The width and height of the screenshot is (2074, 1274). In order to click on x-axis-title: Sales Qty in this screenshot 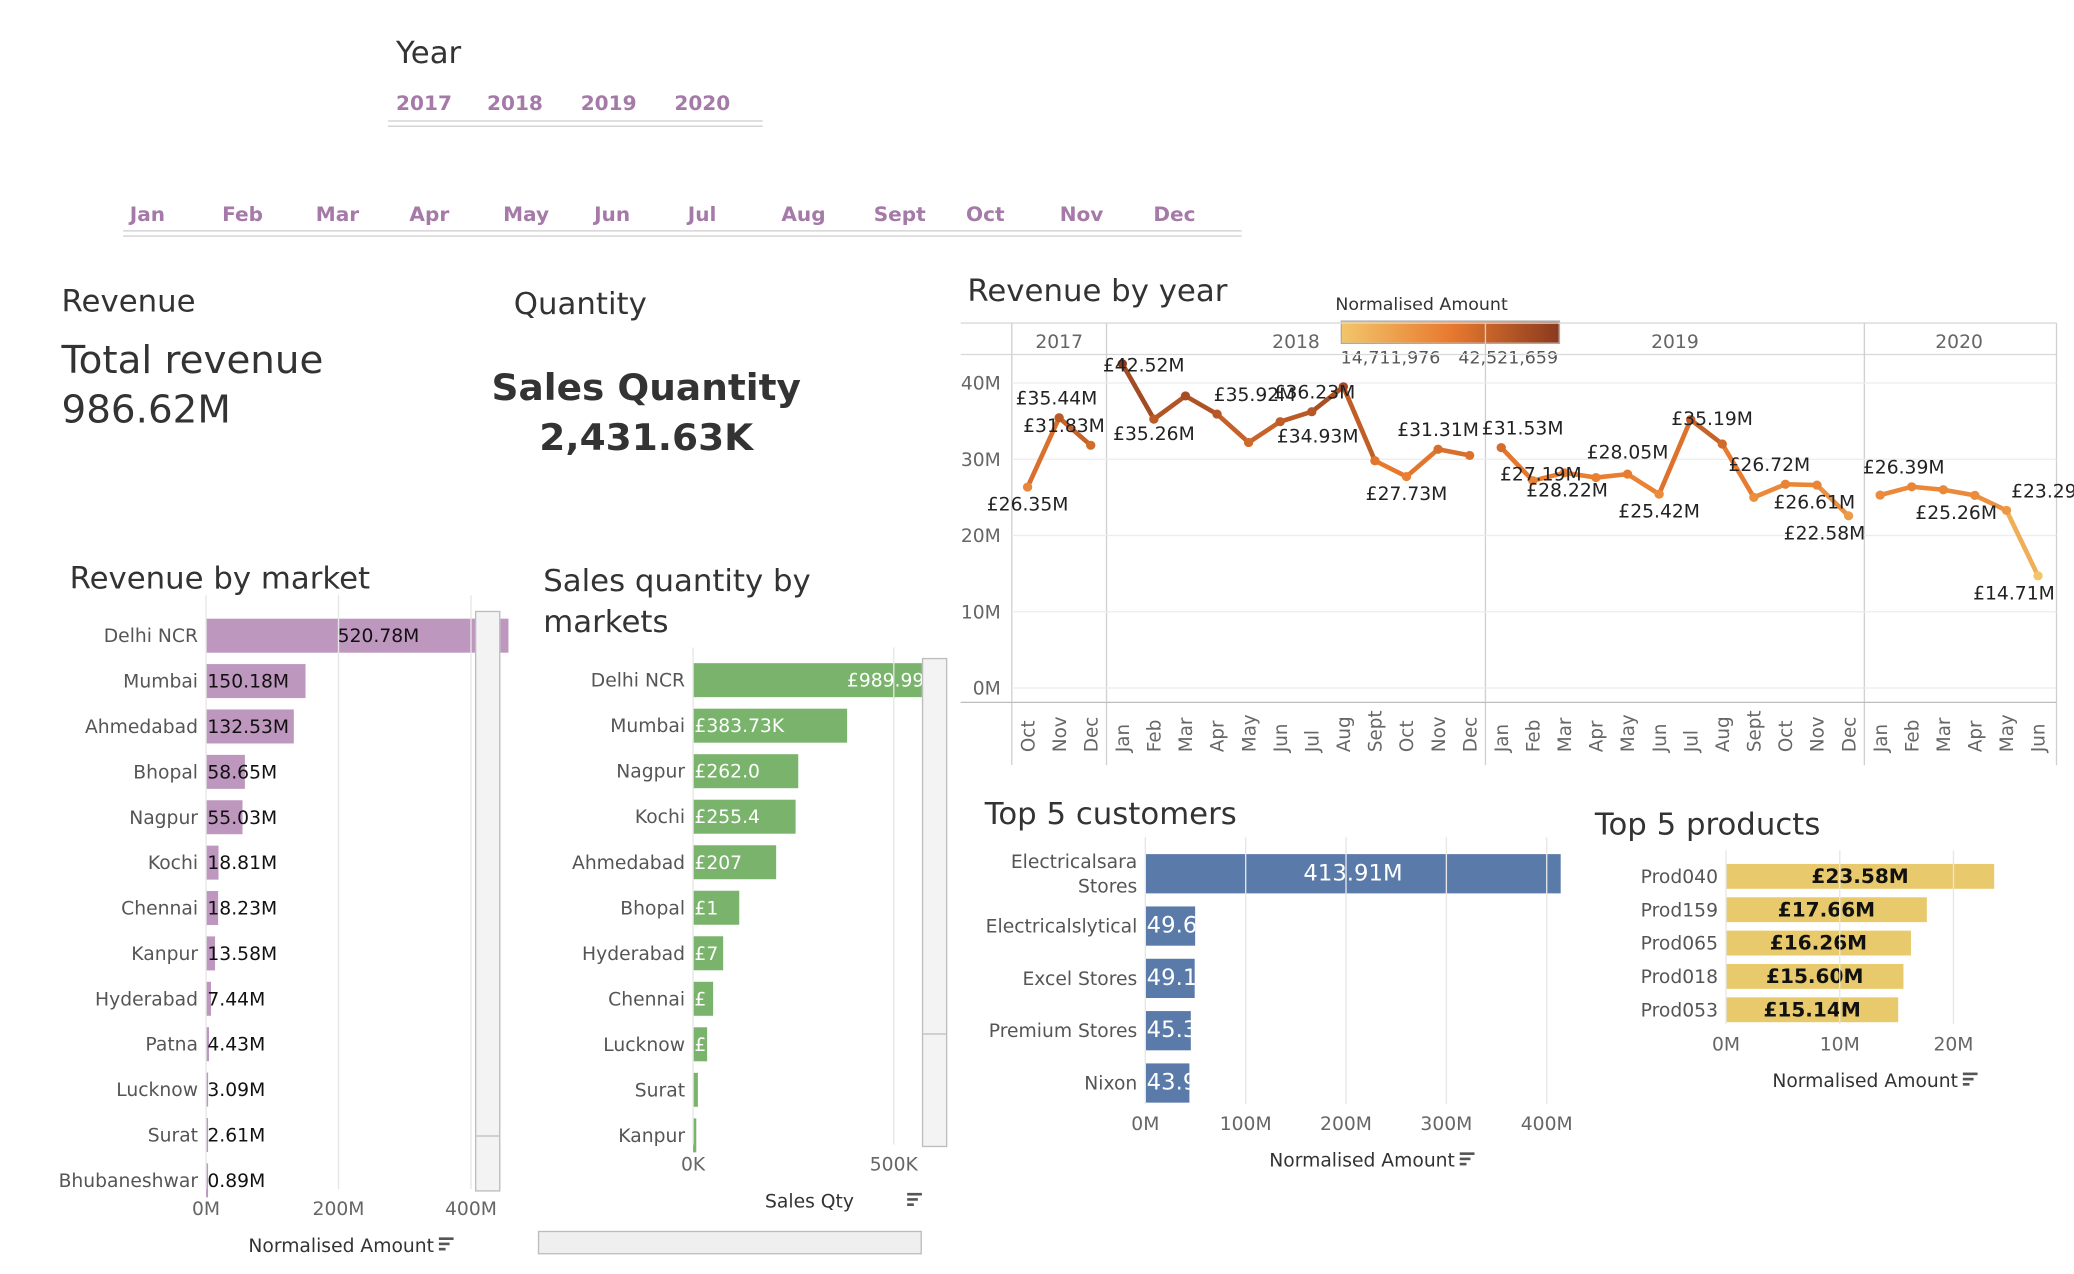, I will do `click(809, 1201)`.